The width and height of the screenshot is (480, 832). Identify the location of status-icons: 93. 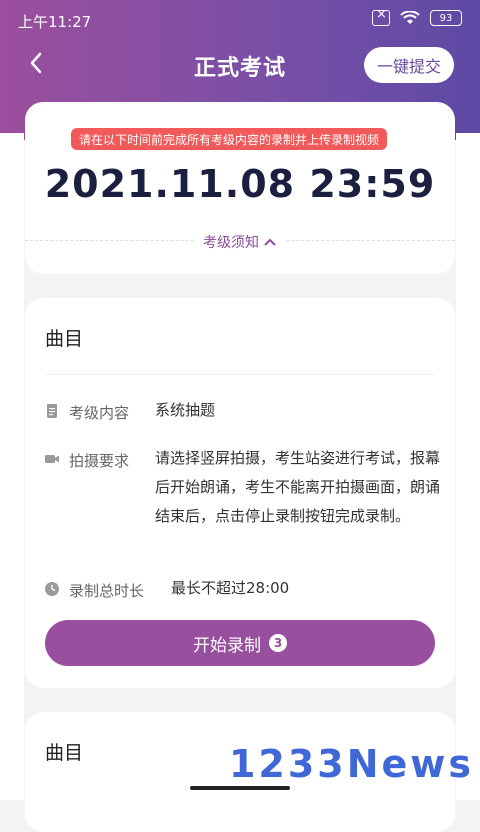
(417, 16).